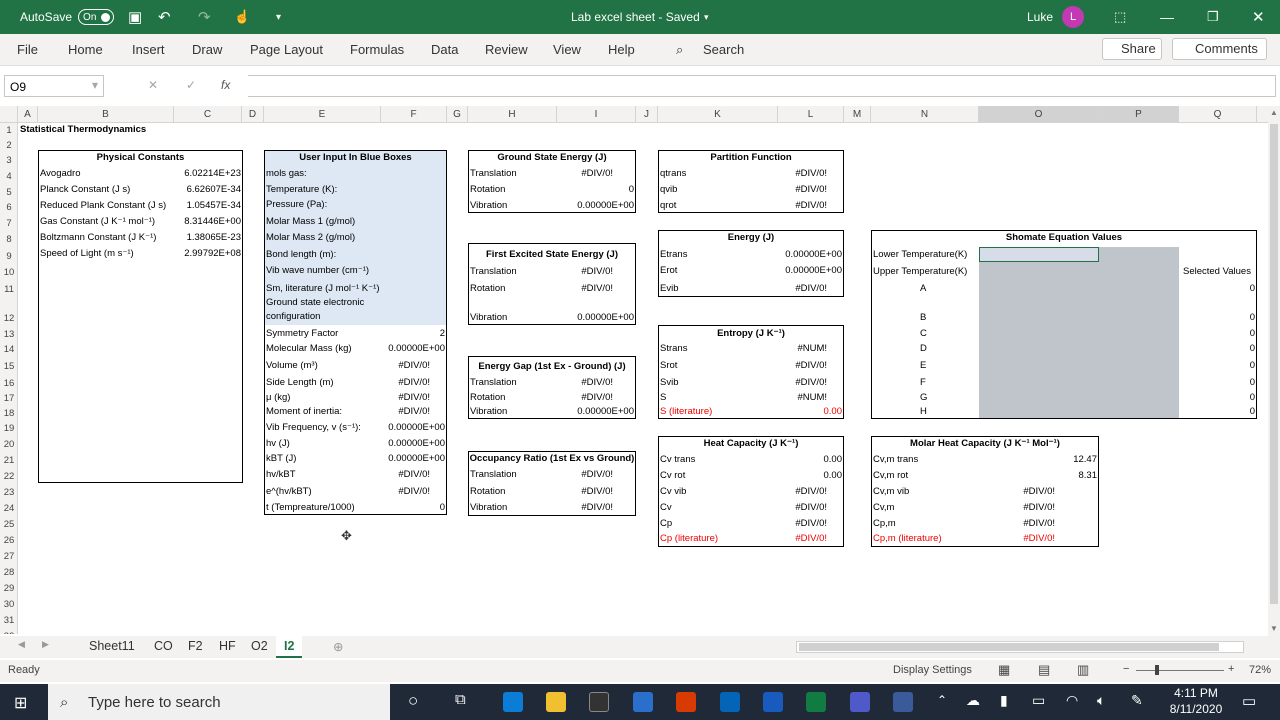 Image resolution: width=1280 pixels, height=720 pixels. Describe the element at coordinates (164, 17) in the screenshot. I see `undo-icon: ↶` at that location.